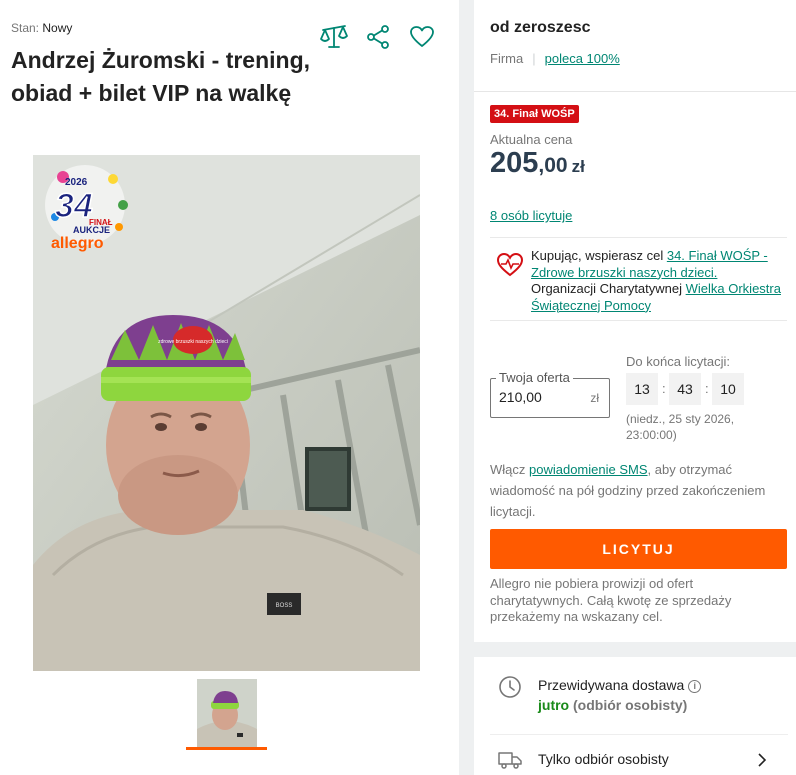 Image resolution: width=796 pixels, height=775 pixels. What do you see at coordinates (695, 686) in the screenshot?
I see `info-icon: i` at bounding box center [695, 686].